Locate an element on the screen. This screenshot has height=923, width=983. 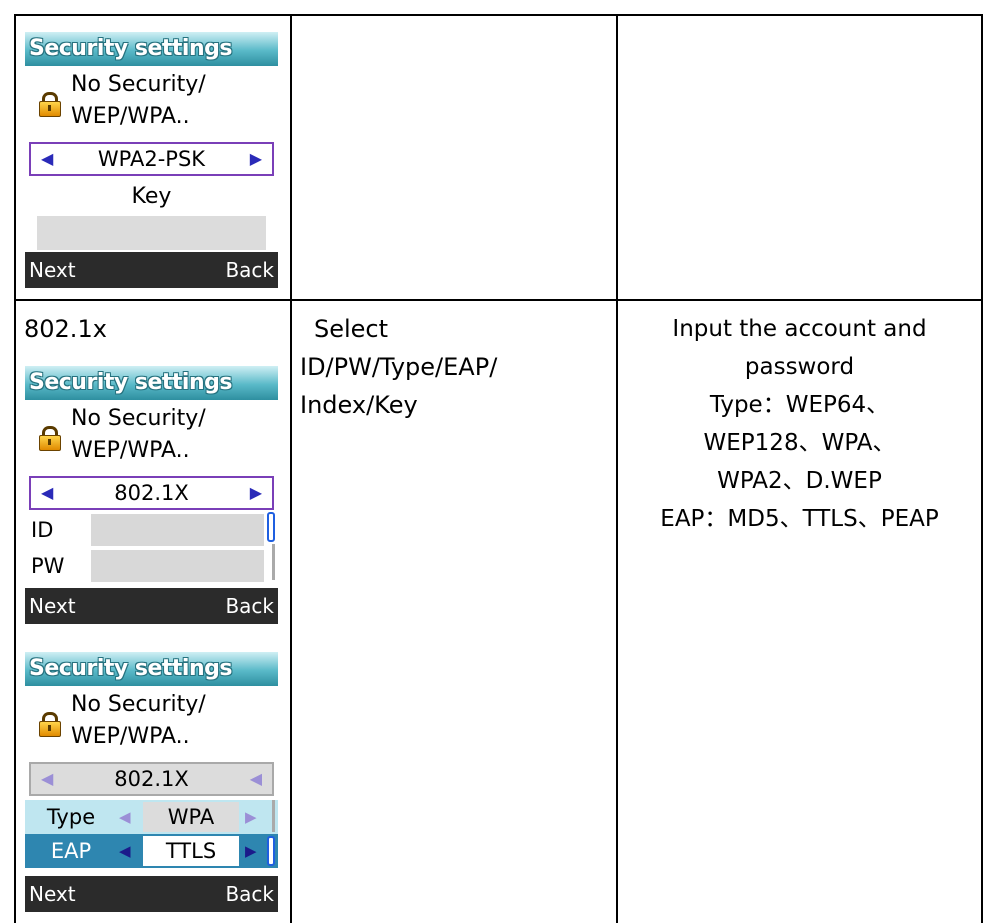
pw-input is located at coordinates (177, 566).